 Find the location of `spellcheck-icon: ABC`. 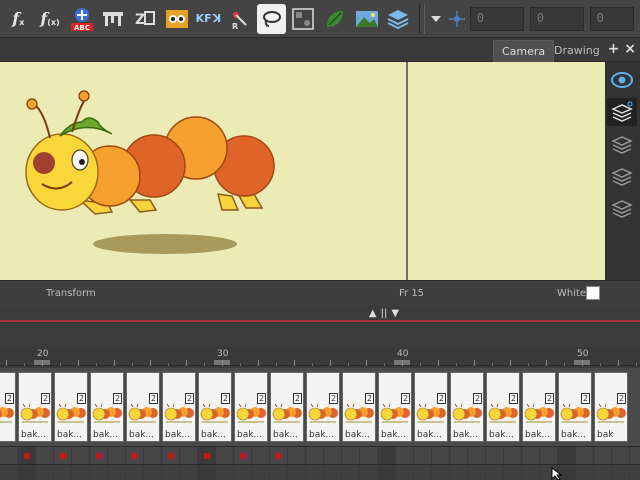

spellcheck-icon: ABC is located at coordinates (81, 19).